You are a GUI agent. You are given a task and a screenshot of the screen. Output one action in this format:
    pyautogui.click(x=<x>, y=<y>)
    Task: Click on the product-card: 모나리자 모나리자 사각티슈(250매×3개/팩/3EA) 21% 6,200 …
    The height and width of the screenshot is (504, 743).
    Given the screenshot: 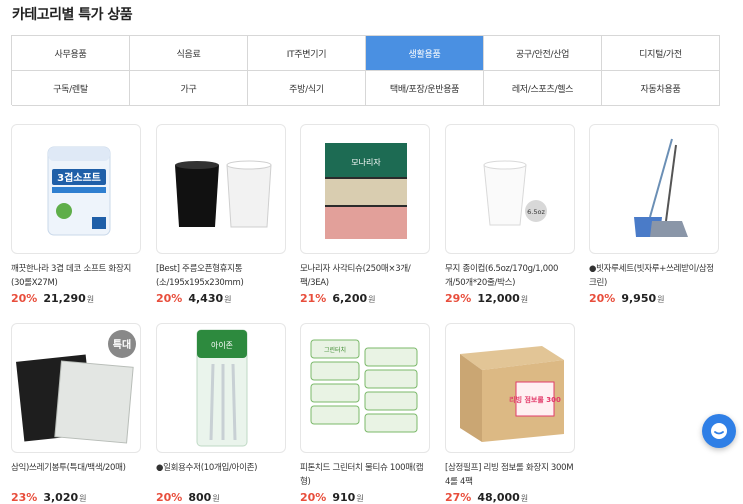 What is the action you would take?
    pyautogui.click(x=365, y=214)
    